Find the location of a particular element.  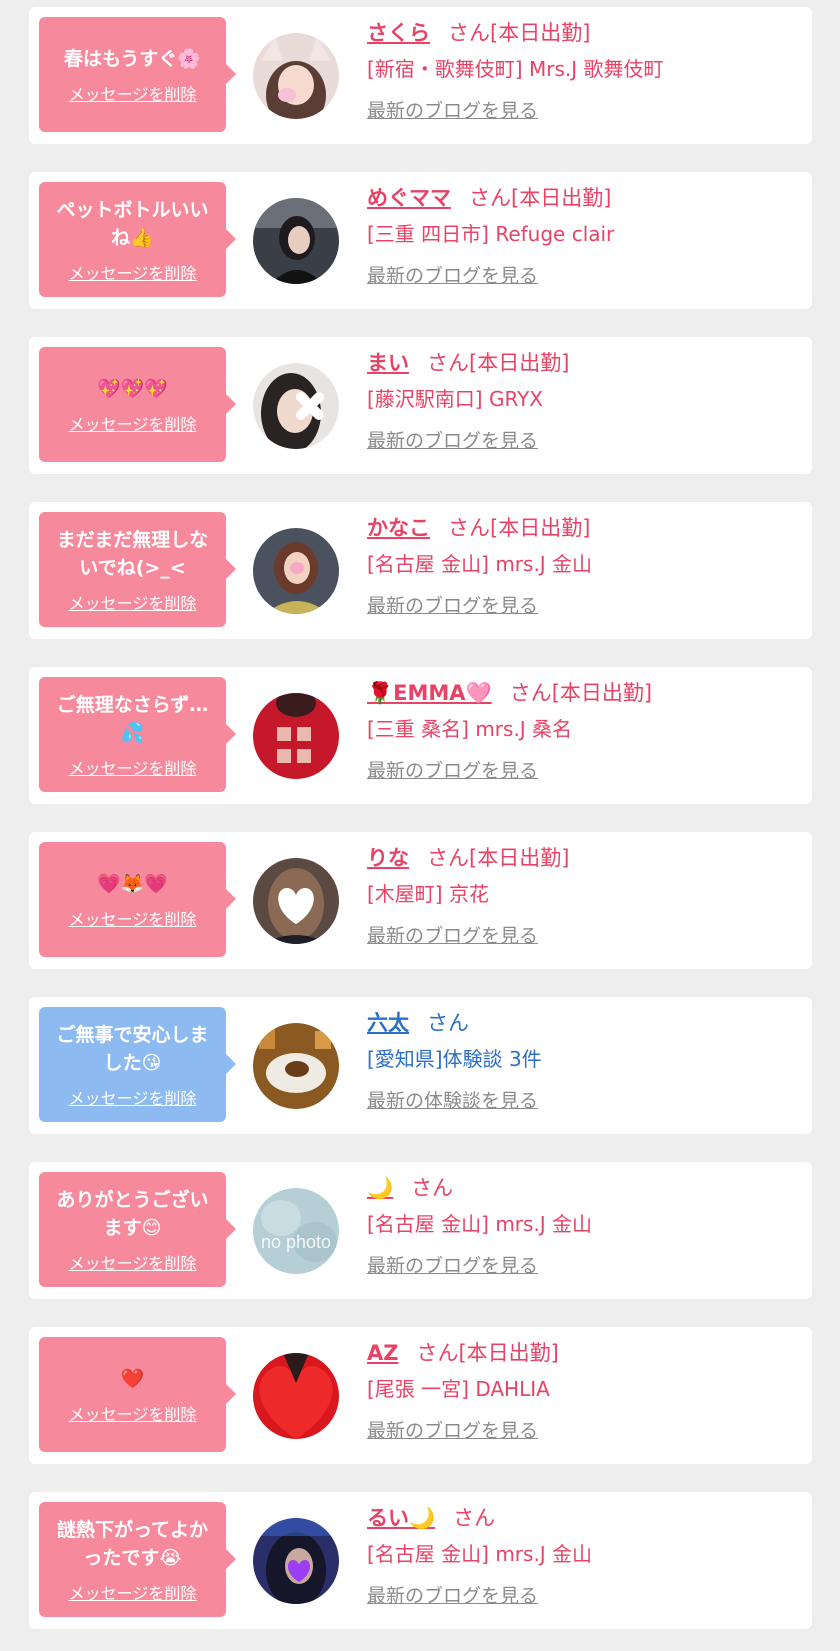

sender-info: 🌙 さん [名古屋 金山] mrs.J 金山 最新のブログを見る is located at coordinates (584, 1227).